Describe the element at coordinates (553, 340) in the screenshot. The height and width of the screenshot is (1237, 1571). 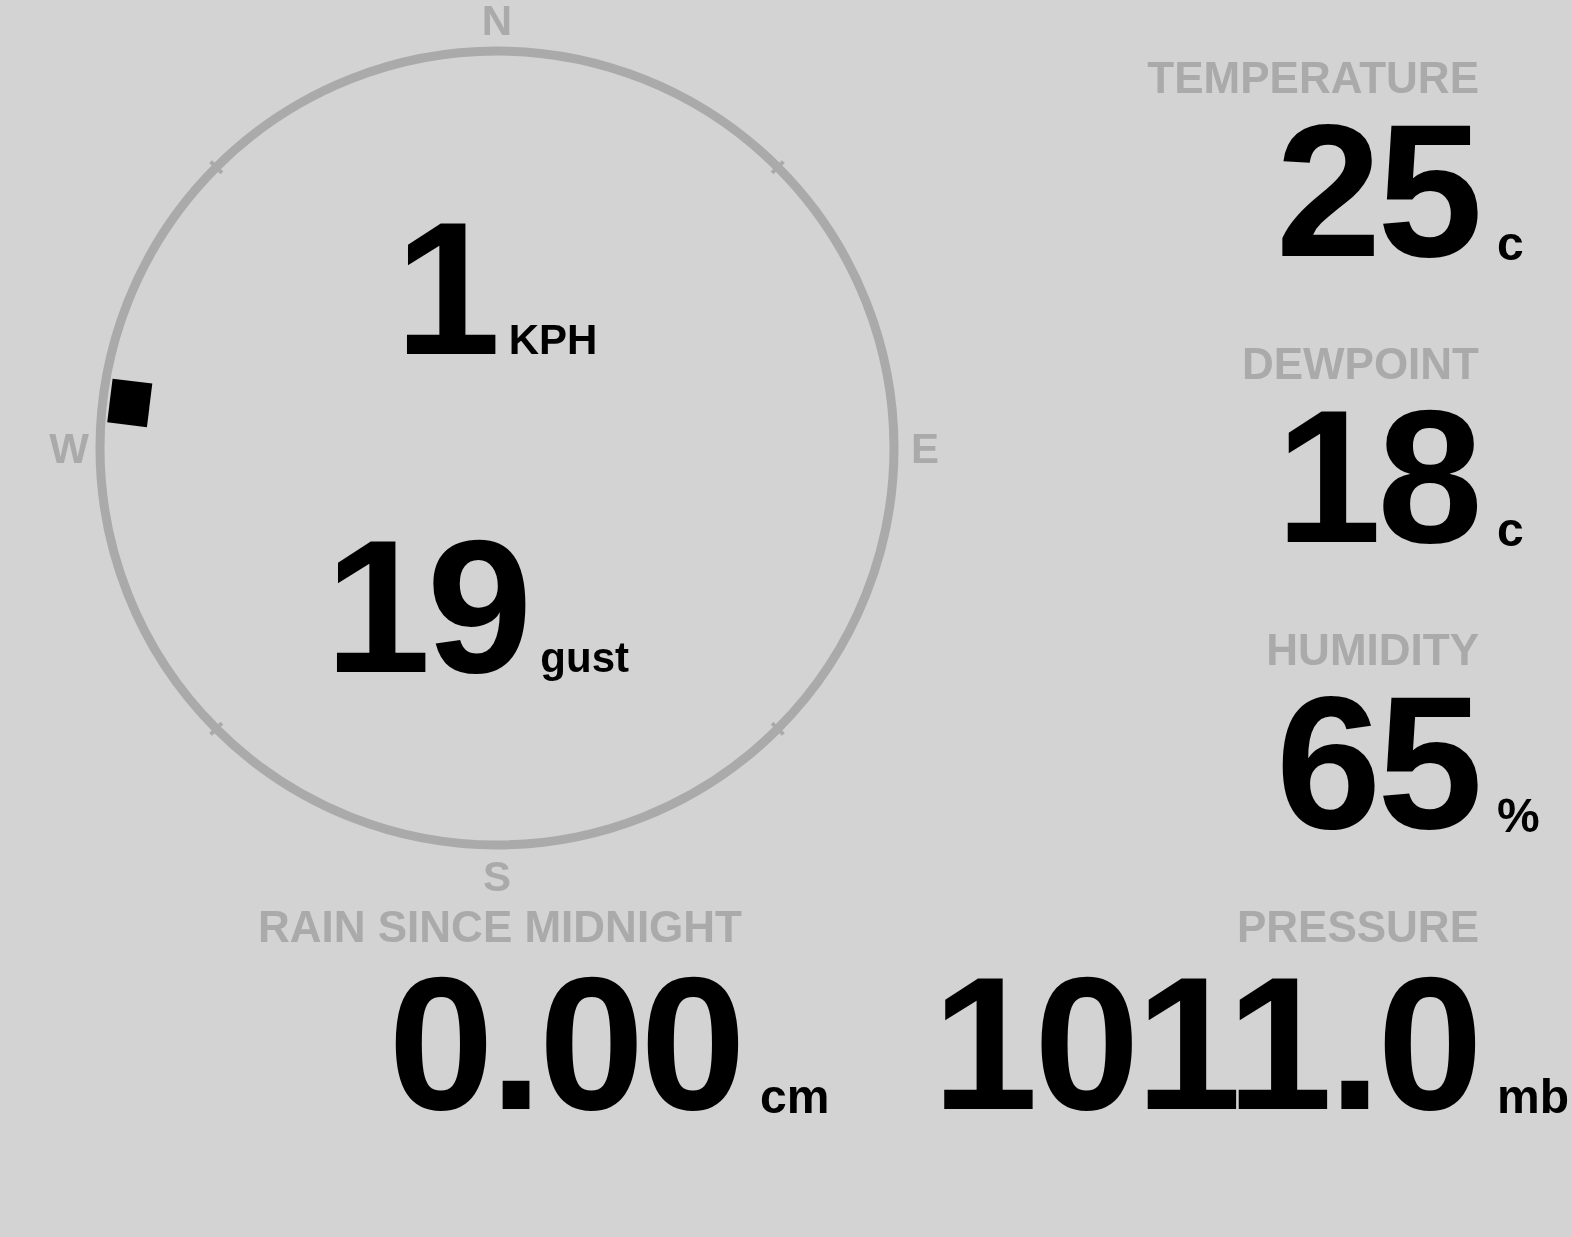
I see `wind-speed-unit: KPH` at that location.